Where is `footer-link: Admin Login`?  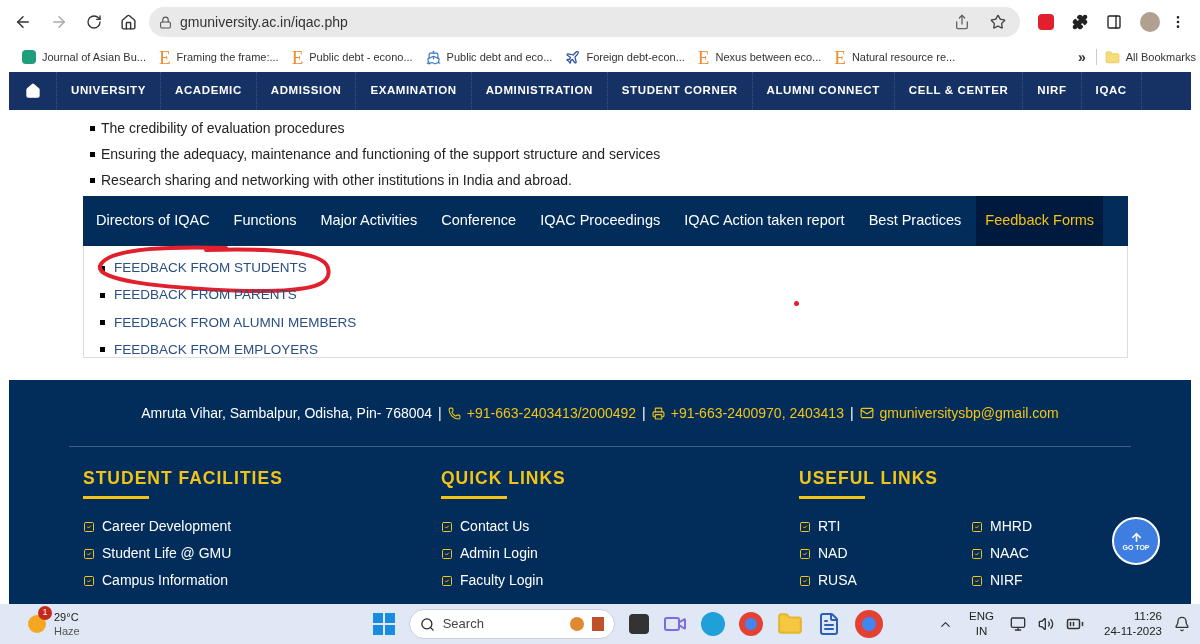
footer-link: Admin Login is located at coordinates (499, 554).